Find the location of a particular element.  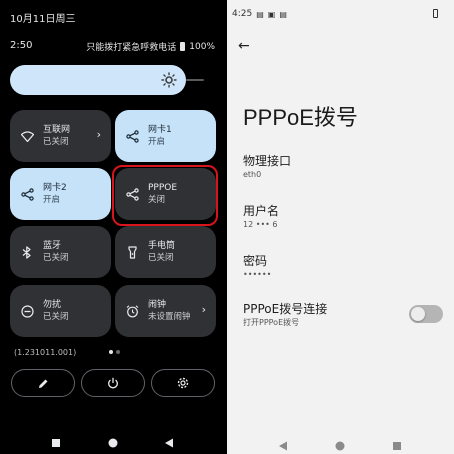

tile-label: 网卡2 is located at coordinates (55, 188).